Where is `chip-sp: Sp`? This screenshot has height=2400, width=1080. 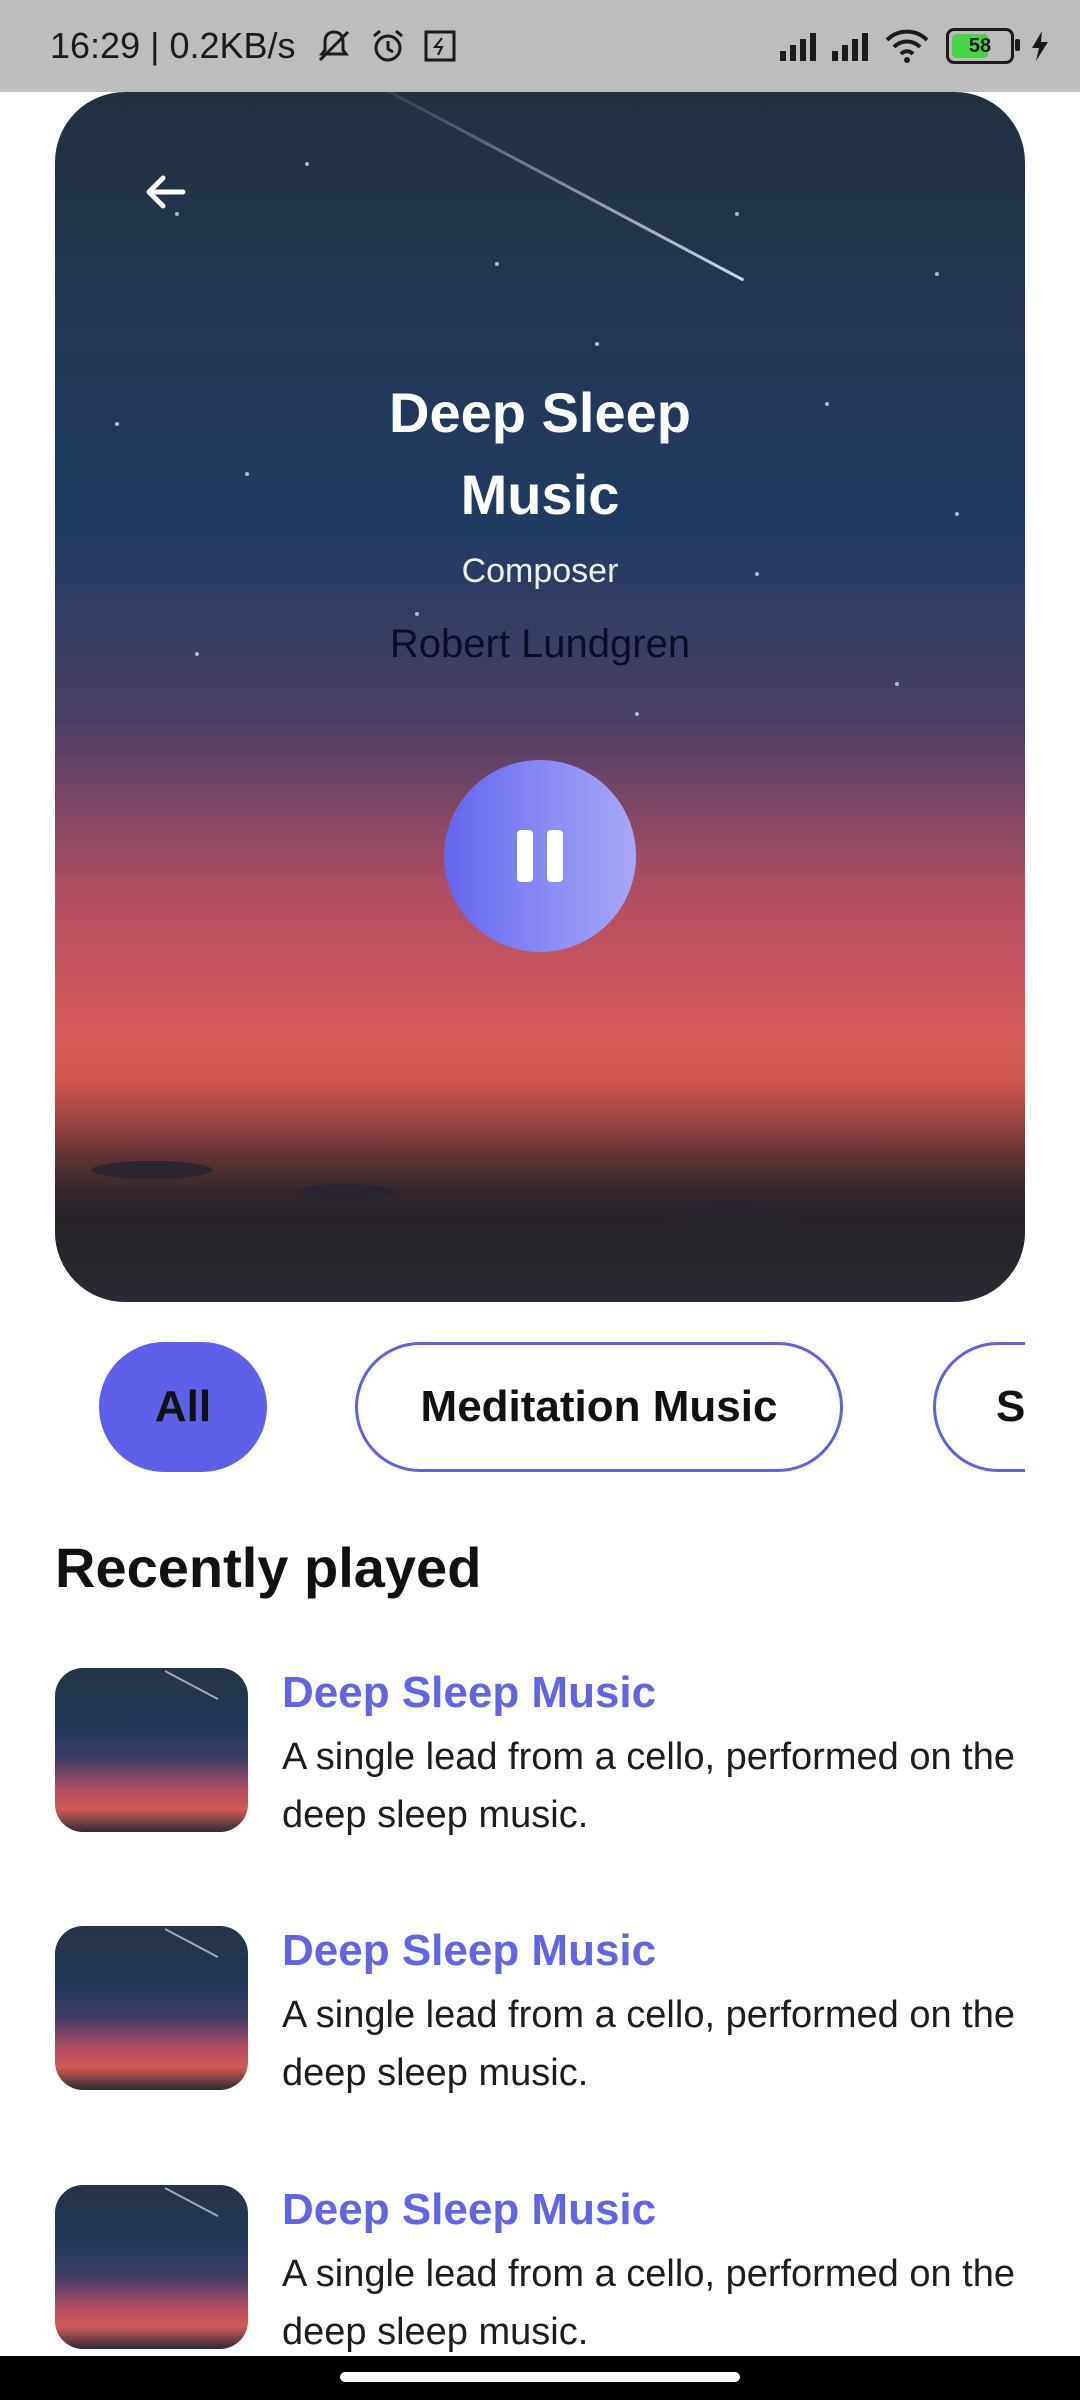 chip-sp: Sp is located at coordinates (979, 1407).